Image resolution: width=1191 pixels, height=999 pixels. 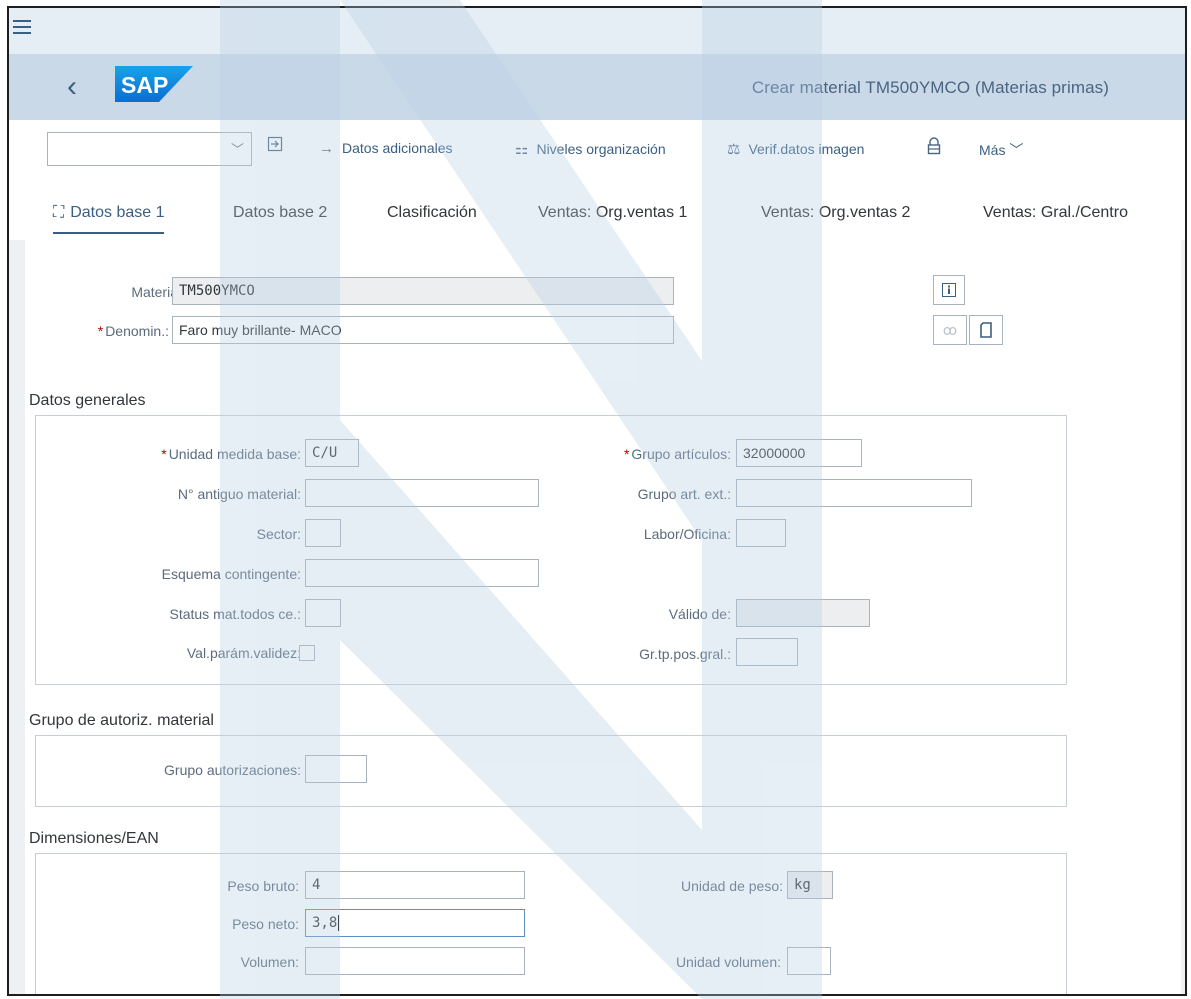 I want to click on esquema-contingente-label: Esquema contingente:, so click(x=231, y=574).